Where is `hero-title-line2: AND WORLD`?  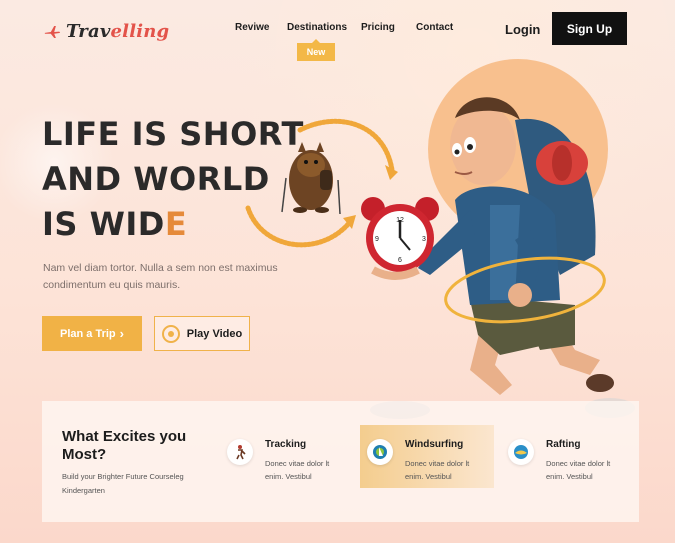
hero-title-line2: AND WORLD is located at coordinates (156, 179).